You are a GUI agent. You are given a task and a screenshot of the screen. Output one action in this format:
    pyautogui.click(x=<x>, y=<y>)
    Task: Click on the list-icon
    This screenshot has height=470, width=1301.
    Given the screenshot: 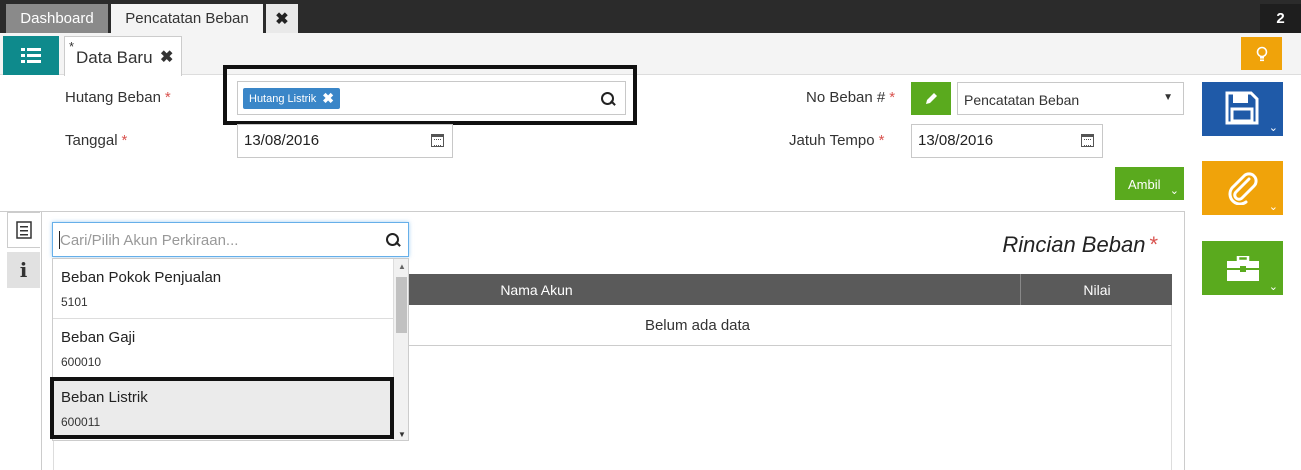 What is the action you would take?
    pyautogui.click(x=31, y=55)
    